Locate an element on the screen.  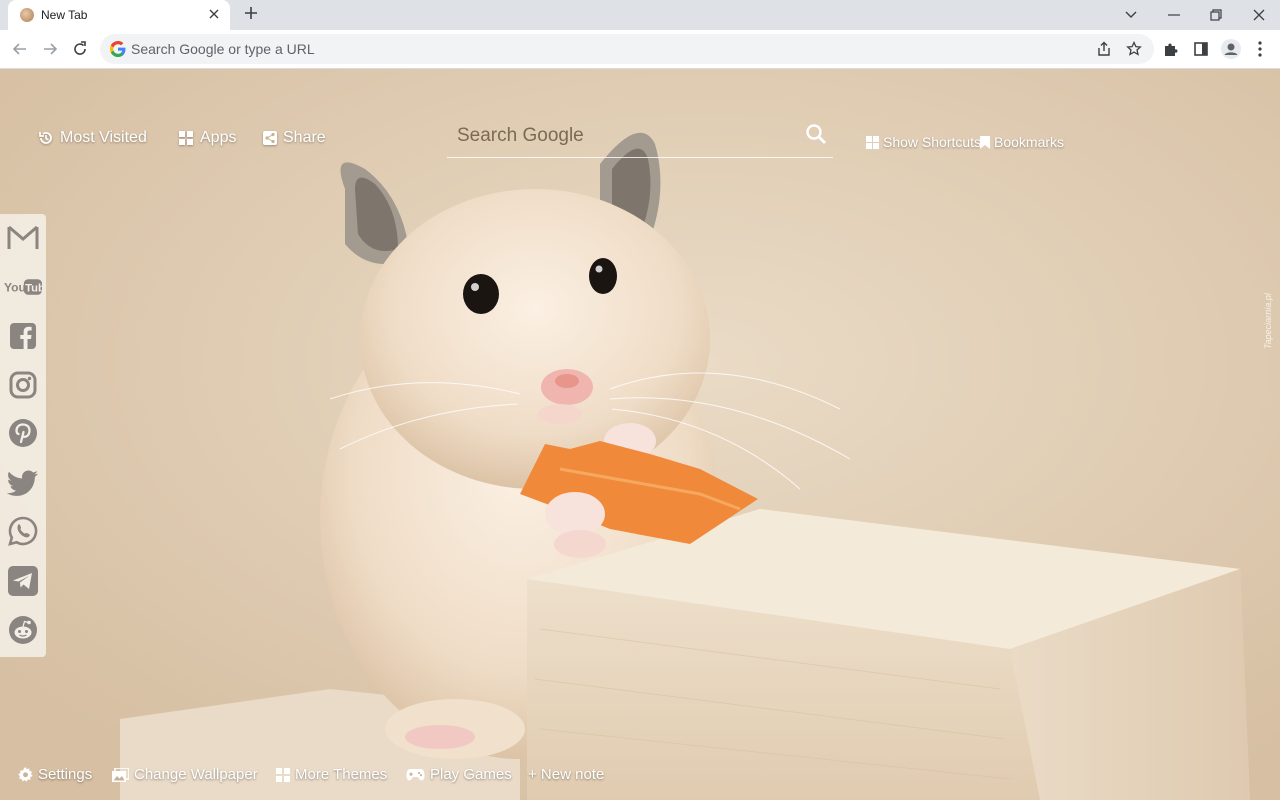
tab-new-tab: New Tab is located at coordinates (119, 15).